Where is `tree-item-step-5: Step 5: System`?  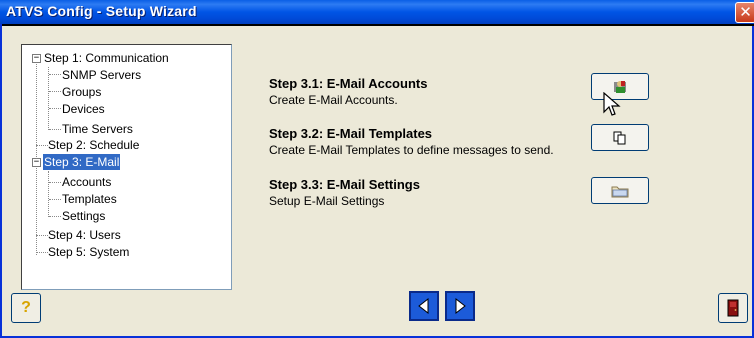
tree-item-step-5: Step 5: System is located at coordinates (88, 252).